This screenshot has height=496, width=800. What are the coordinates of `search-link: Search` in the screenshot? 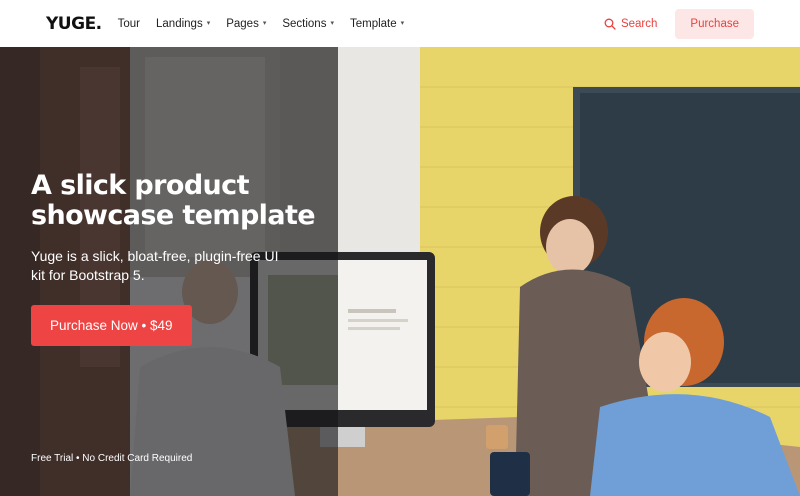 It's located at (630, 24).